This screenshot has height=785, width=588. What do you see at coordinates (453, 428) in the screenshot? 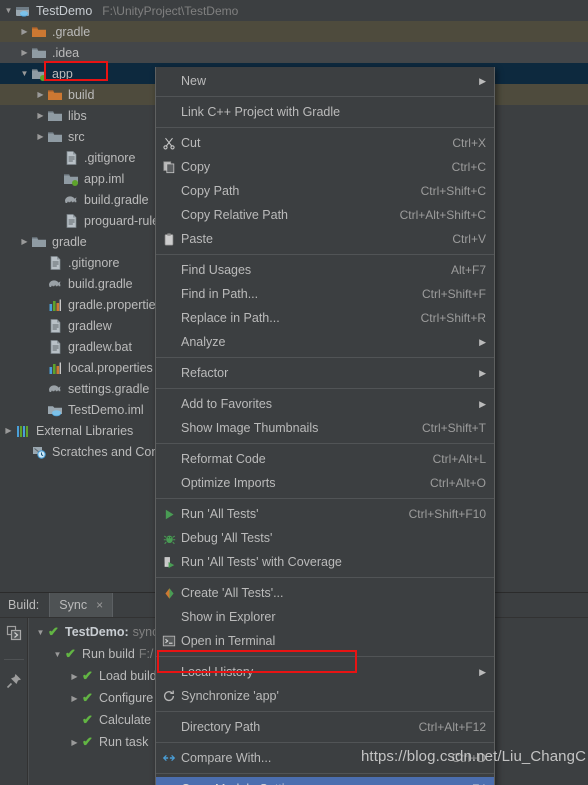
I see `menu-item-shortcut: Ctrl+Shift+T` at bounding box center [453, 428].